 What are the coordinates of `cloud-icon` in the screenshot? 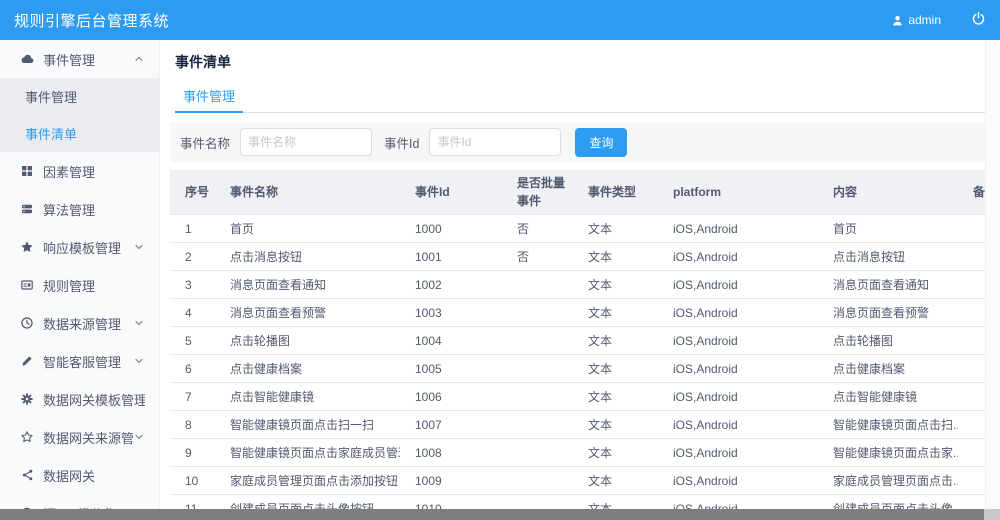 It's located at (27, 59).